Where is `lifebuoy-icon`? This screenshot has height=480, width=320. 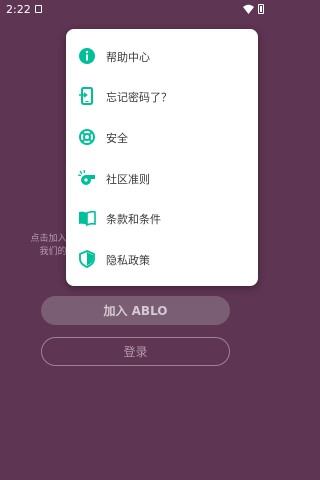
lifebuoy-icon is located at coordinates (87, 137).